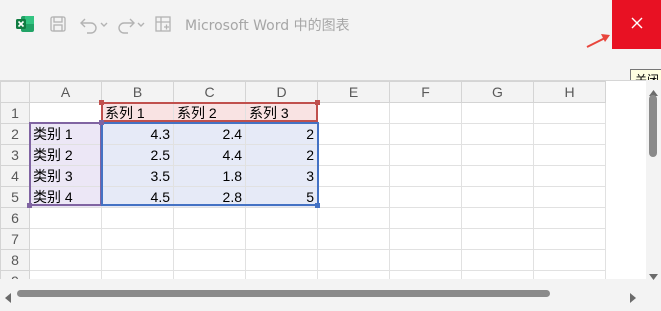 This screenshot has height=311, width=661. What do you see at coordinates (58, 26) in the screenshot?
I see `save-icon` at bounding box center [58, 26].